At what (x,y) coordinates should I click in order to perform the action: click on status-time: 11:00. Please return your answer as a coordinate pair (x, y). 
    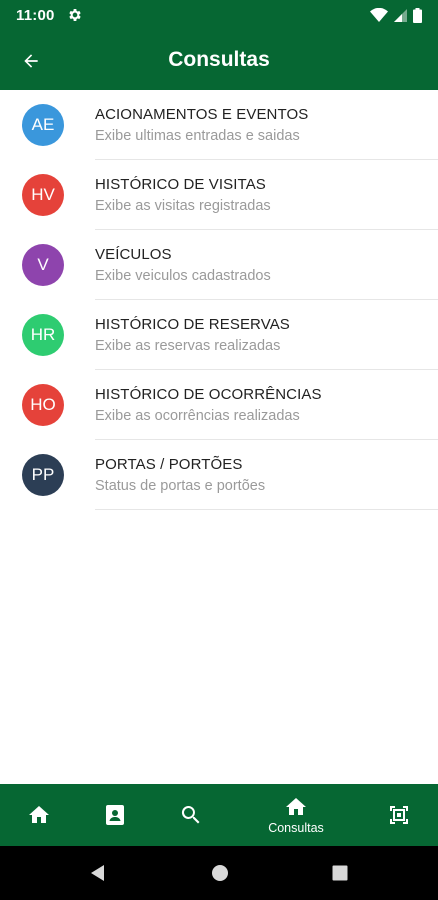
    Looking at the image, I should click on (35, 15).